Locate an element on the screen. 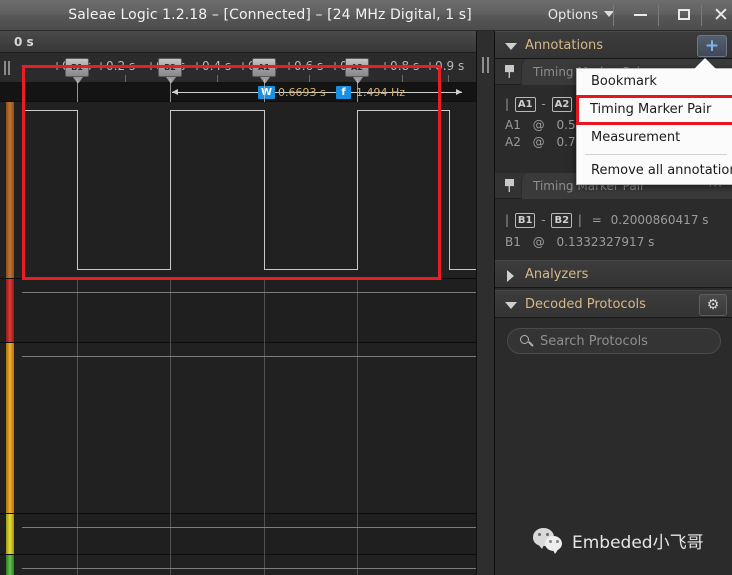  menu-item-timing-marker-pair: Timing Marker Pair is located at coordinates (654, 110).